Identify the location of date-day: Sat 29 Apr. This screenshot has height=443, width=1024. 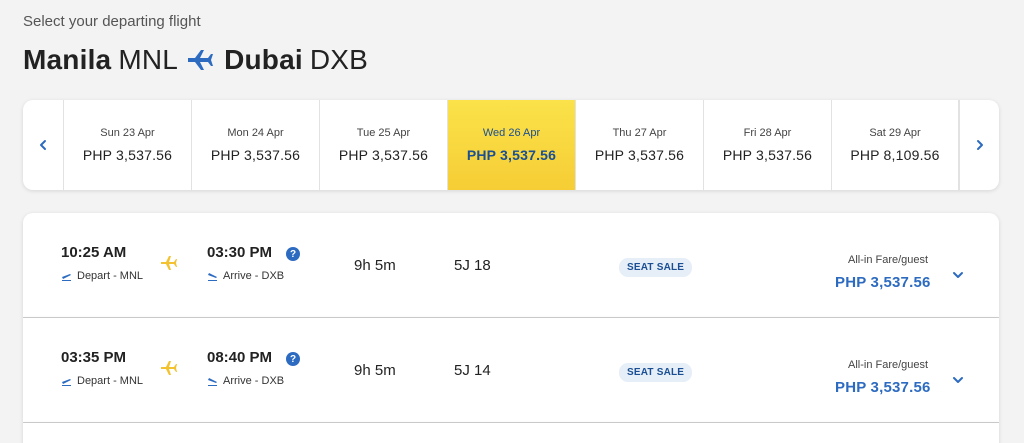
(895, 133).